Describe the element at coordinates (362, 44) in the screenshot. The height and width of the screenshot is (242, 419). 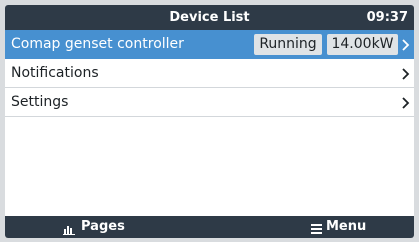
I see `power-badge: 14.00kW` at that location.